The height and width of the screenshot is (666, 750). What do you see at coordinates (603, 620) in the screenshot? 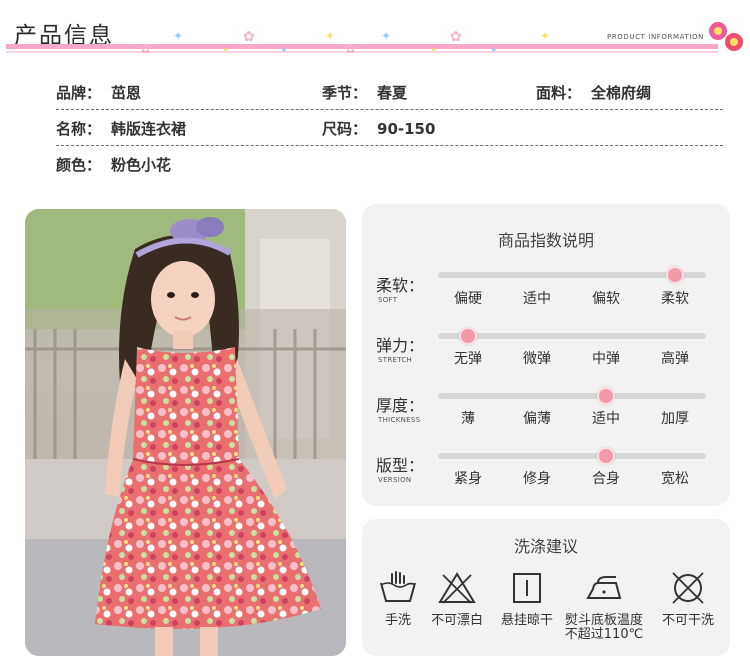
I see `wash-item-label: 熨斗底板温度` at bounding box center [603, 620].